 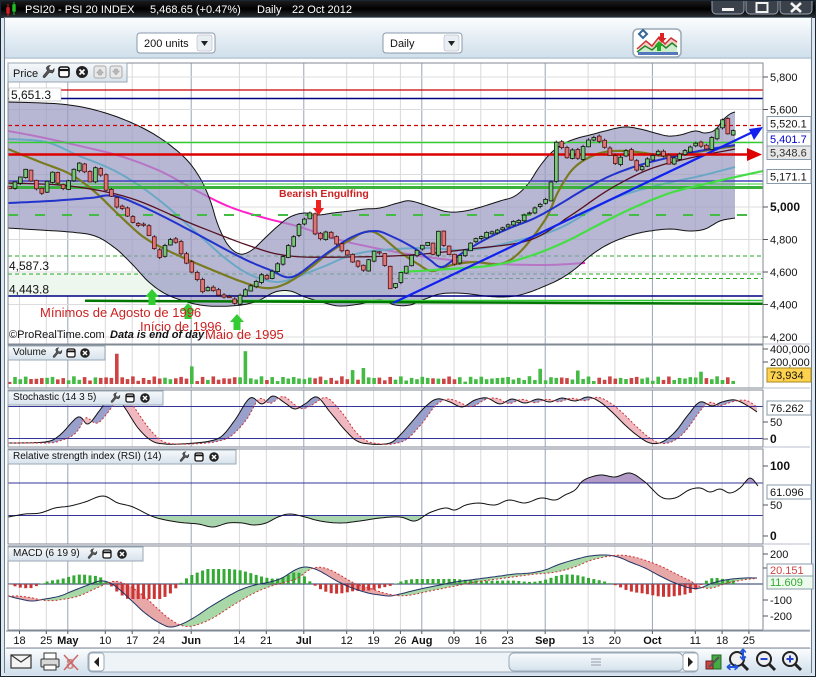 What do you see at coordinates (244, 334) in the screenshot?
I see `svg-text: Maio de 1995` at bounding box center [244, 334].